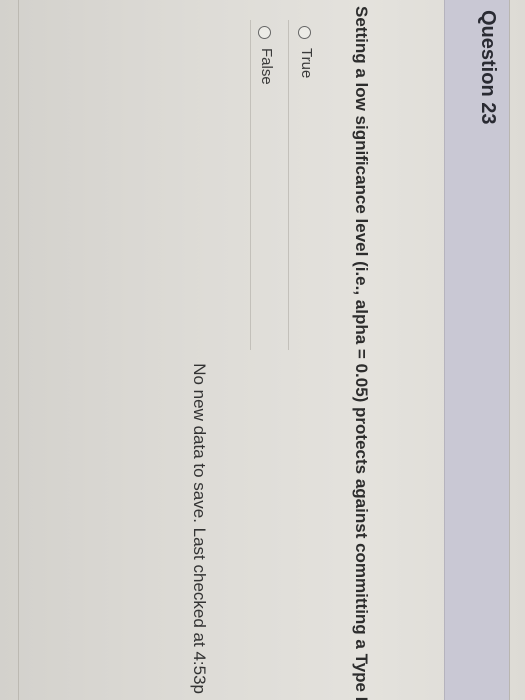 This screenshot has height=700, width=525. Describe the element at coordinates (297, 191) in the screenshot. I see `answer-option-true: True` at that location.